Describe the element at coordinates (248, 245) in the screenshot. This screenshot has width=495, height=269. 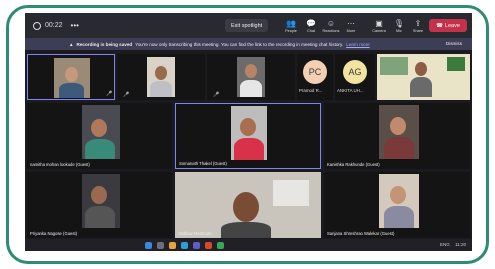
I see `windows-taskbar: ENG 11:20` at that location.